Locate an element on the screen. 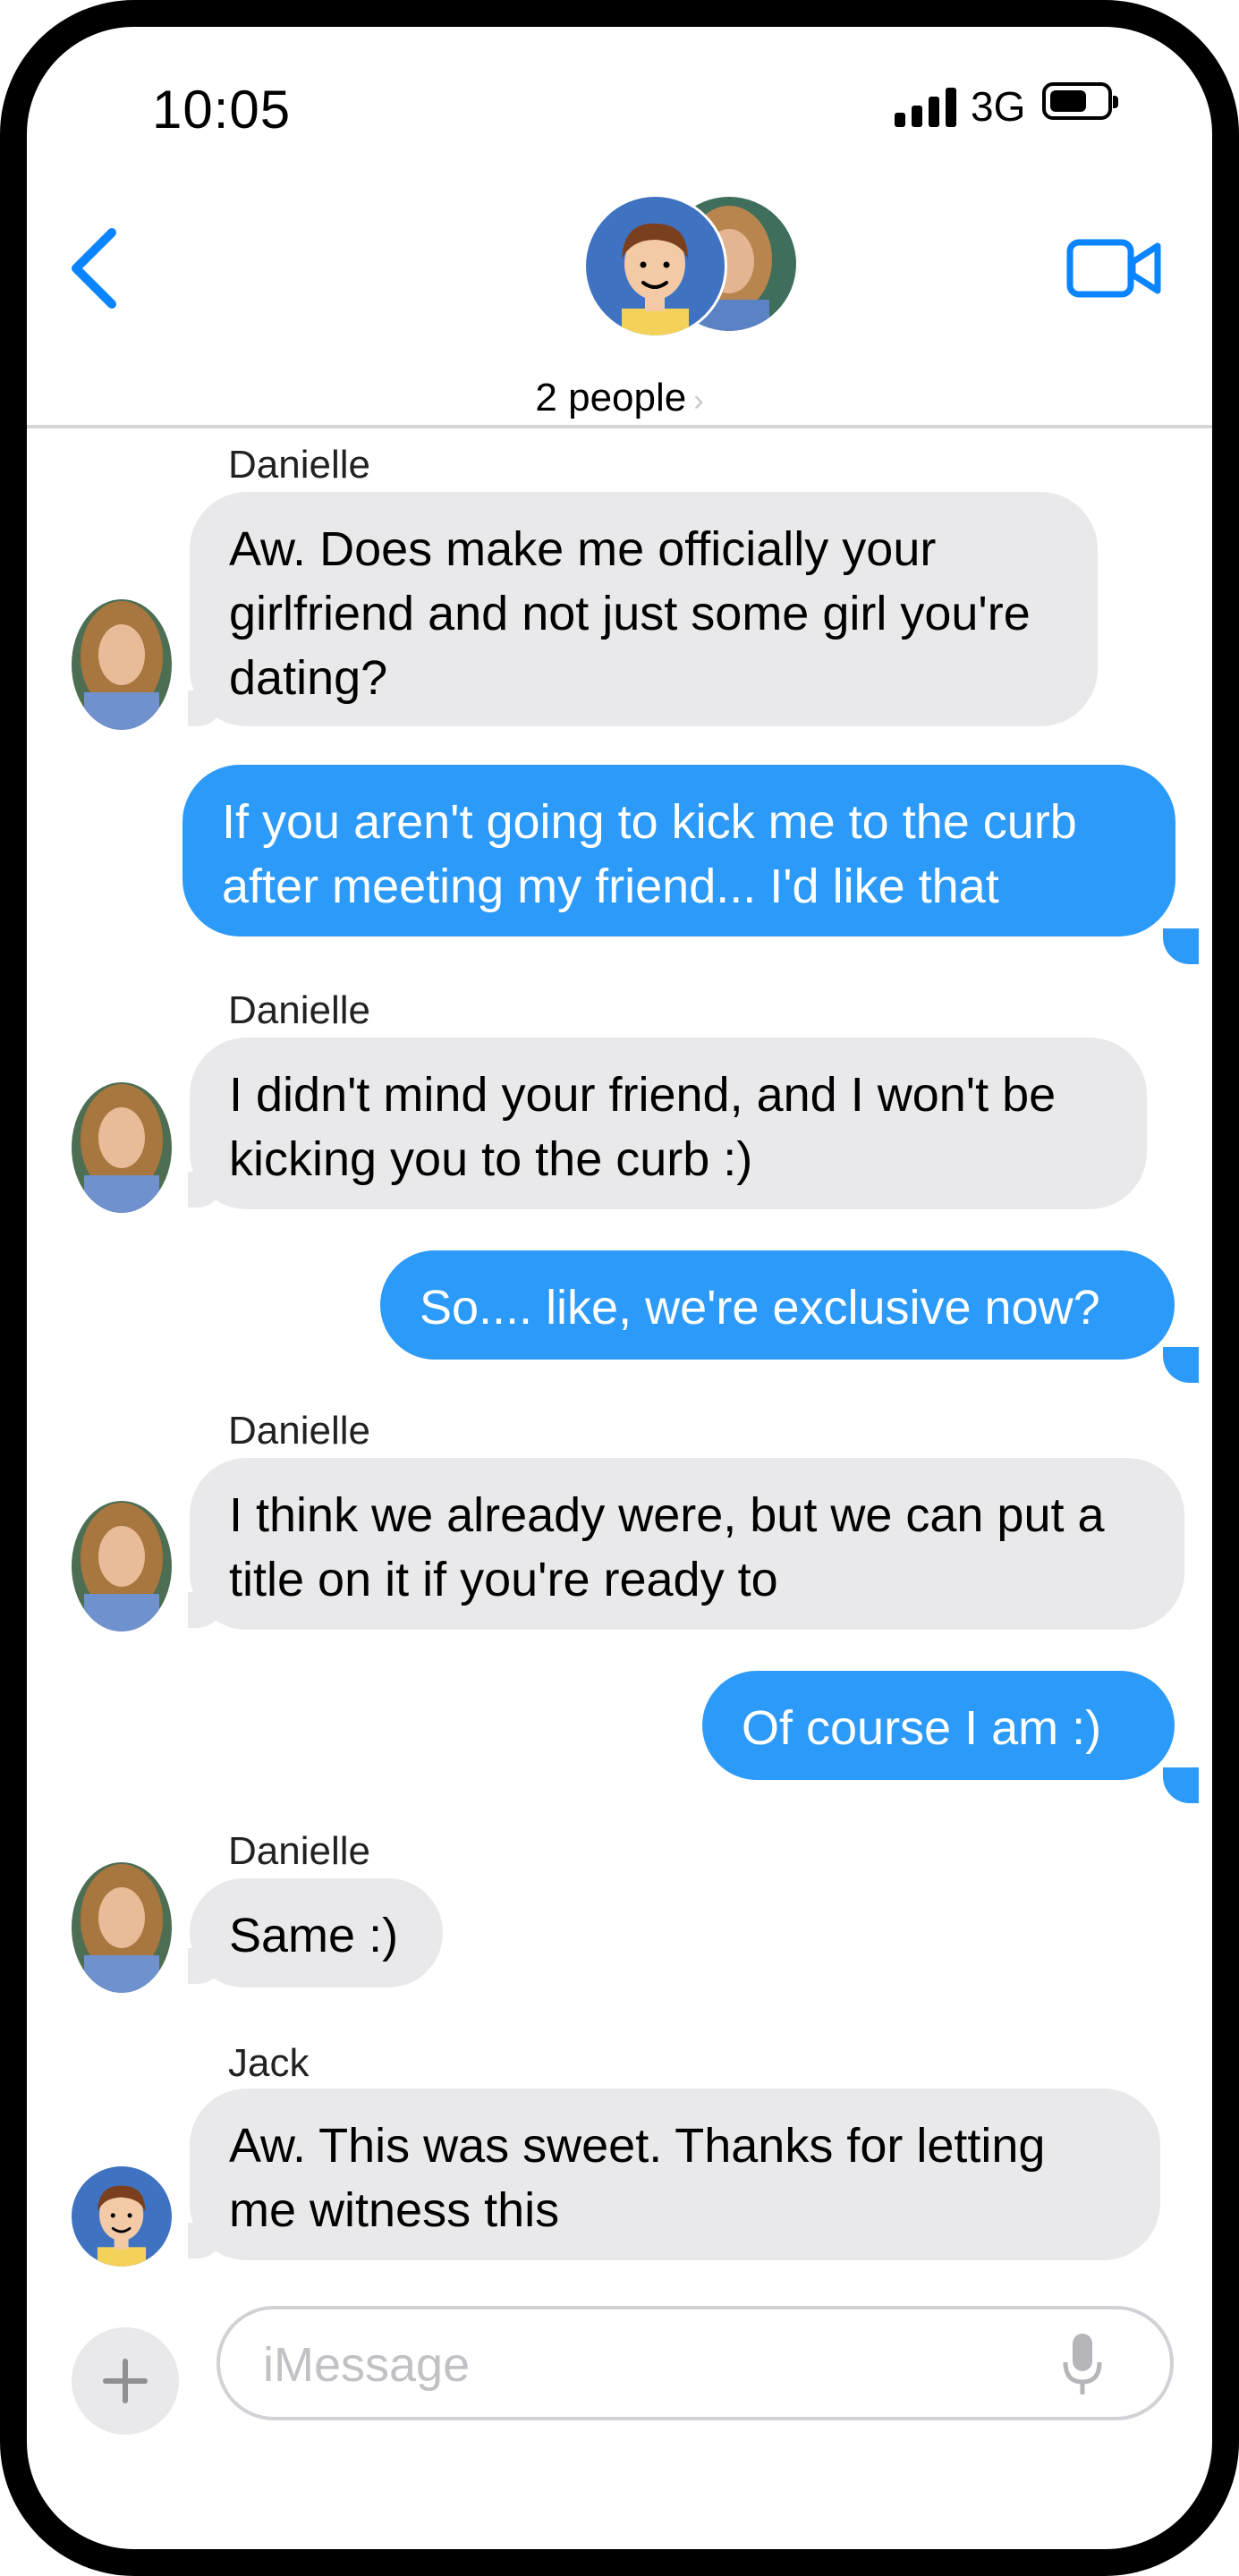  header-divider is located at coordinates (619, 426).